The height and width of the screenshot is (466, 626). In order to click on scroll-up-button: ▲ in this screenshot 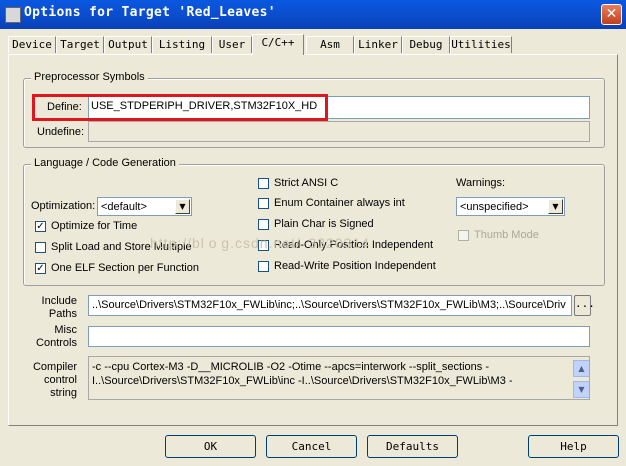, I will do `click(581, 368)`.